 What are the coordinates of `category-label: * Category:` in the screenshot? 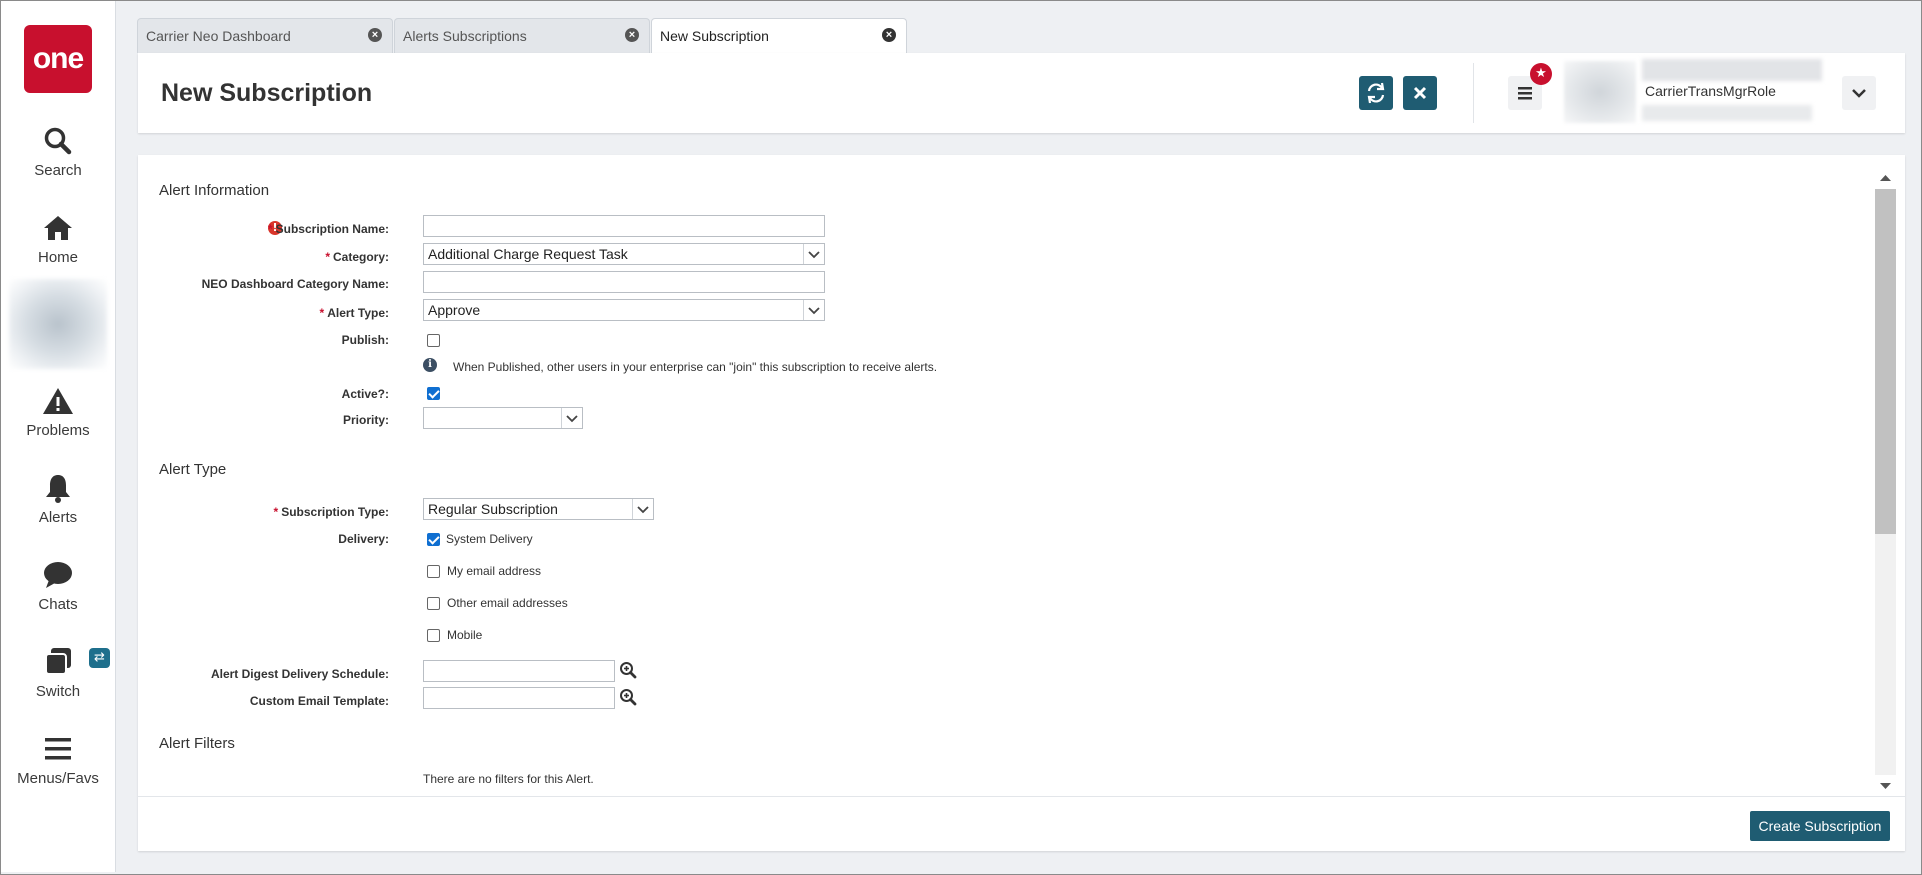 It's located at (357, 257).